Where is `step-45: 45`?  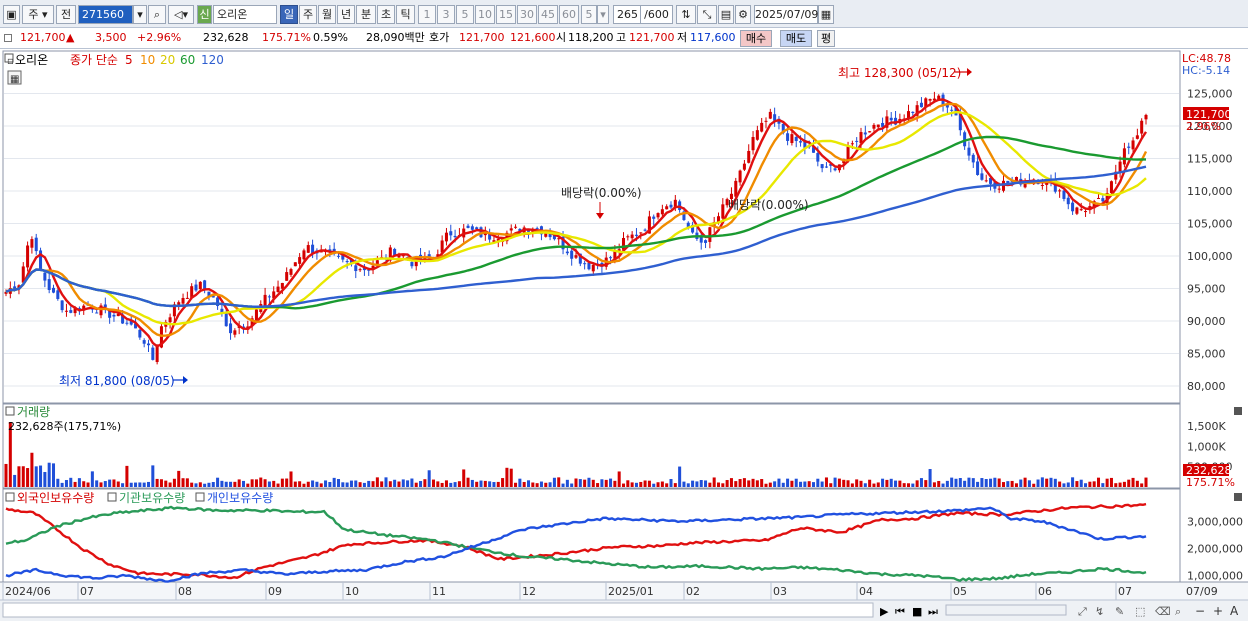
step-45: 45 is located at coordinates (548, 14).